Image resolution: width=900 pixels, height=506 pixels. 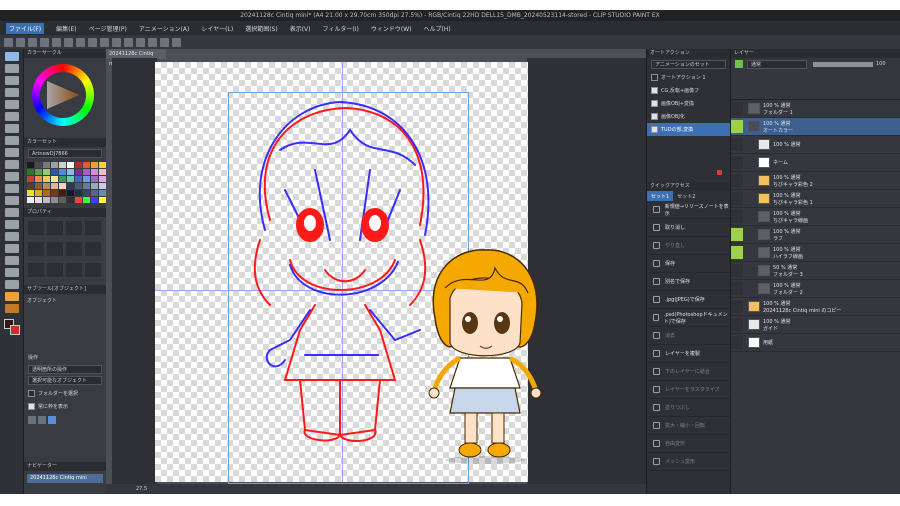 I want to click on show-frame-row: 常に枠を表示, so click(x=65, y=406).